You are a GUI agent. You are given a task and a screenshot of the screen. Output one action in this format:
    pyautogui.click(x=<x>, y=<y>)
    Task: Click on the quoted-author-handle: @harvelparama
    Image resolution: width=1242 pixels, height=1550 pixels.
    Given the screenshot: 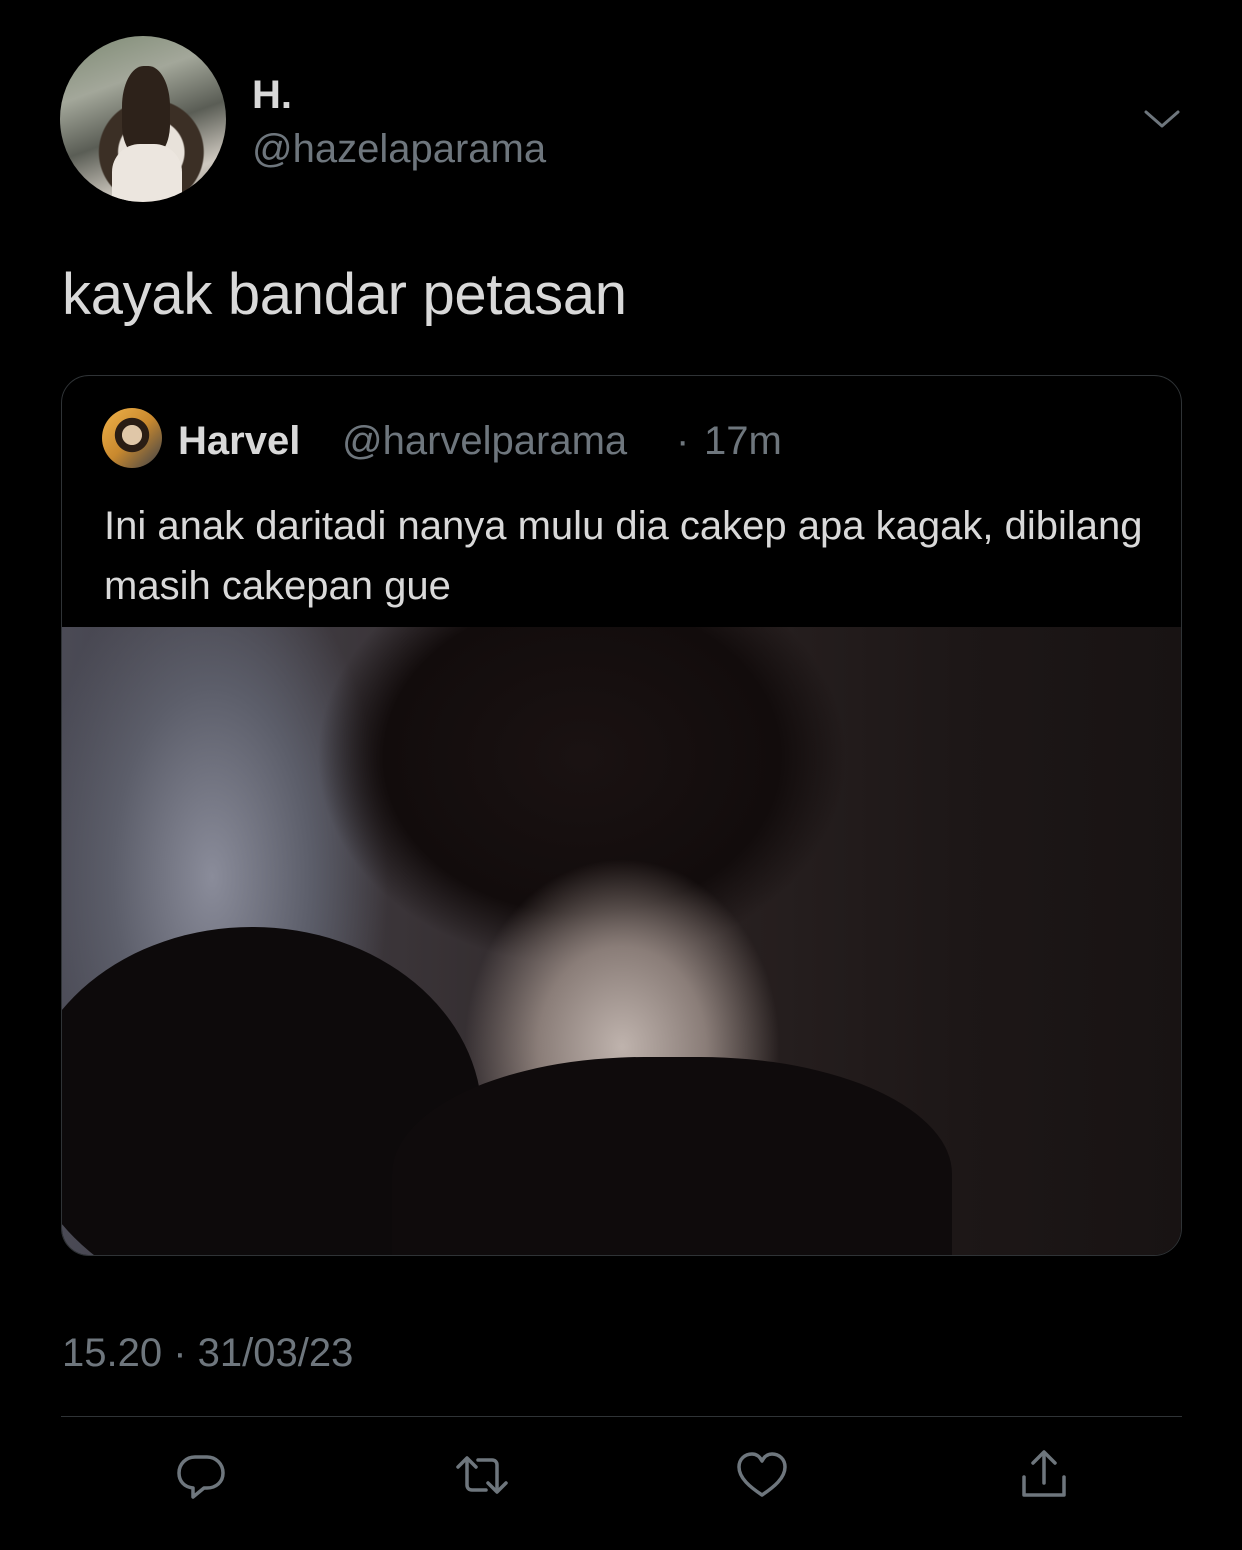 What is the action you would take?
    pyautogui.click(x=485, y=441)
    